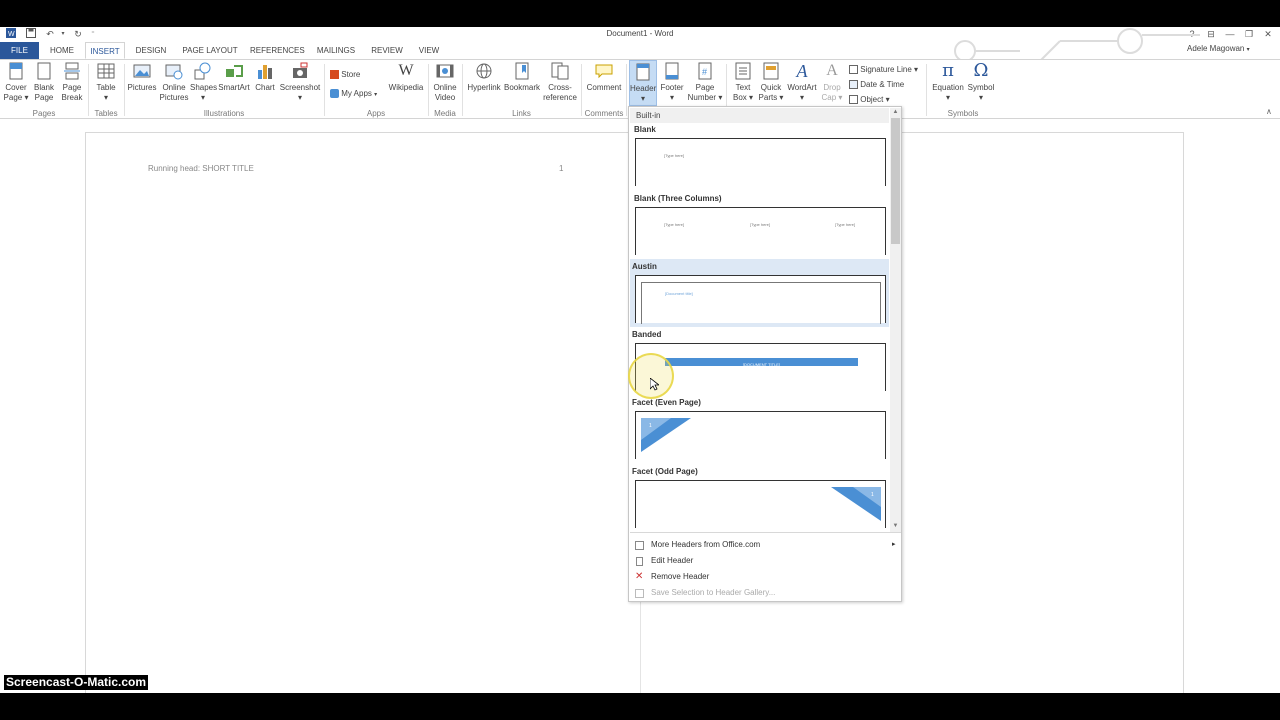  Describe the element at coordinates (895, 112) in the screenshot. I see `scroll-up-icon: ▲` at that location.